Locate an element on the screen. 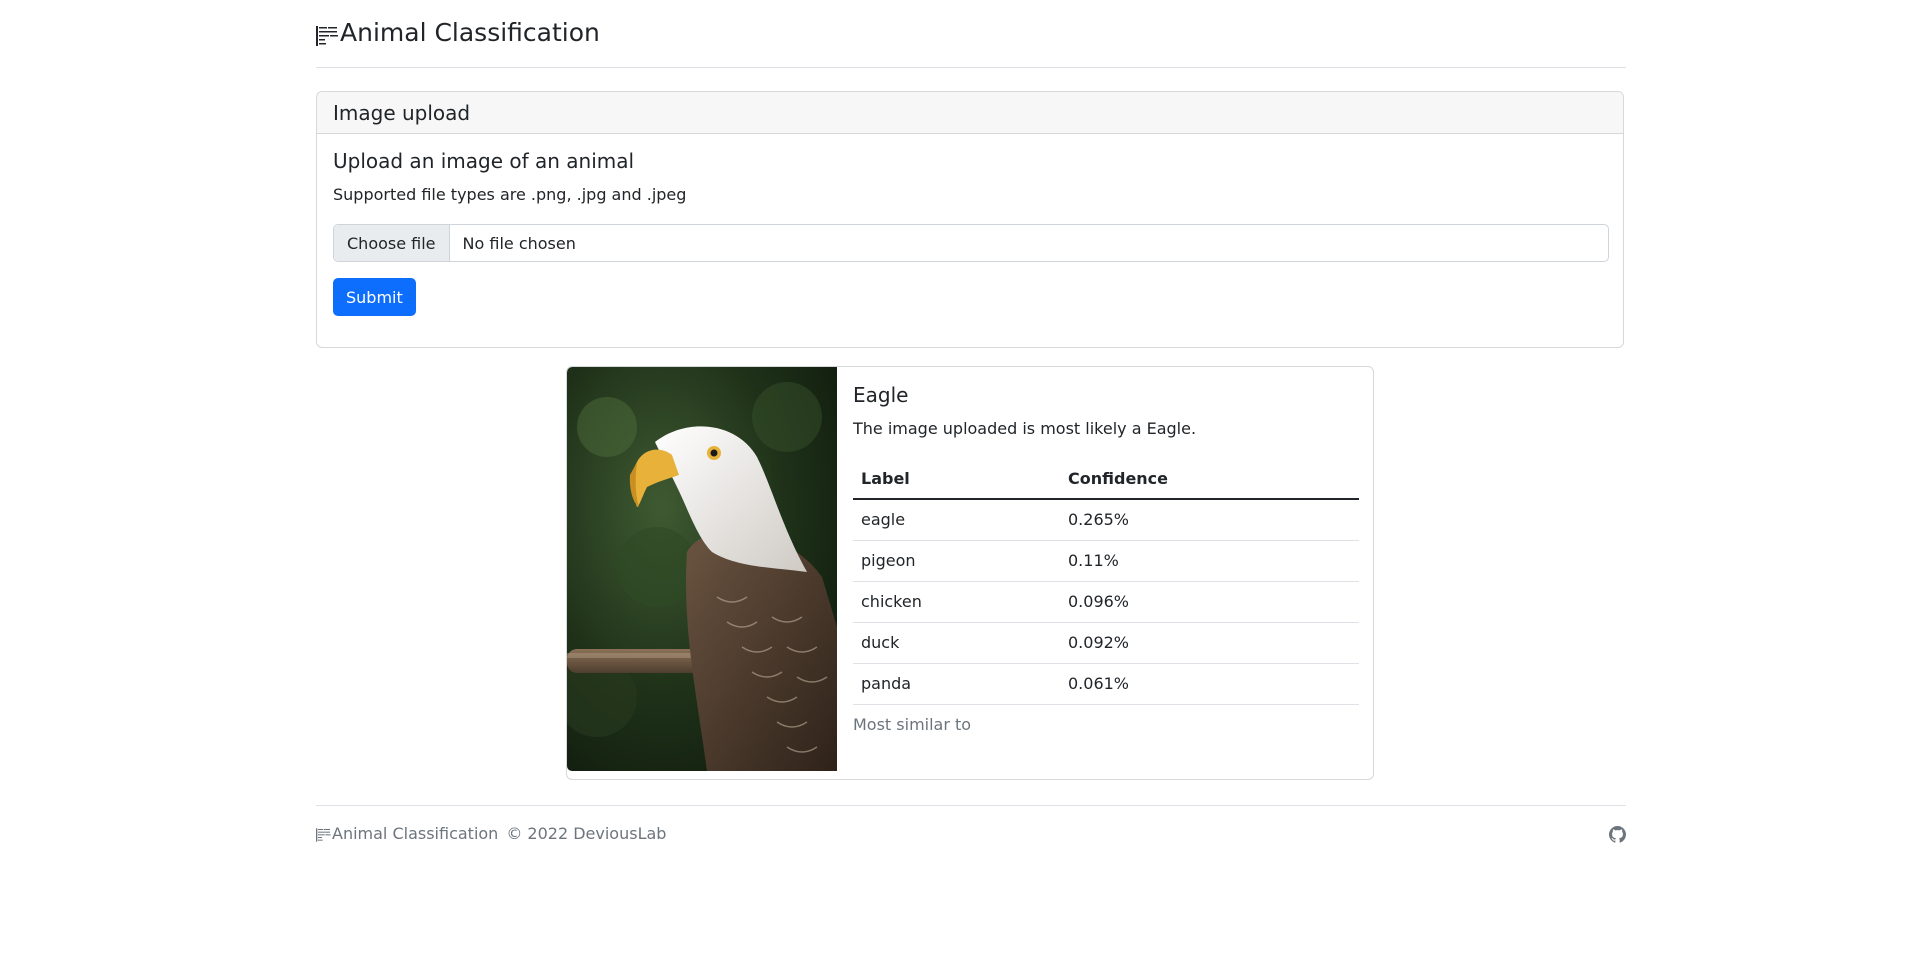 The height and width of the screenshot is (972, 1918). result-footer-text: Most similar to is located at coordinates (912, 724).